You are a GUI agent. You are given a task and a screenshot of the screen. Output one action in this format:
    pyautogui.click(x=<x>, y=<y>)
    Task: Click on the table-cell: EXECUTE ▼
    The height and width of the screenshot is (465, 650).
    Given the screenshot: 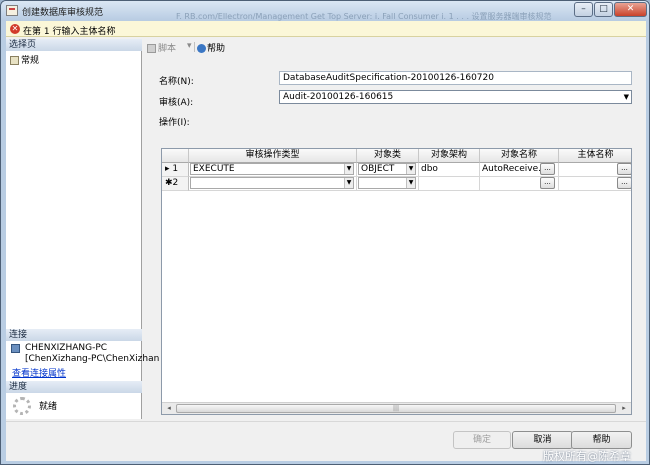 What is the action you would take?
    pyautogui.click(x=273, y=170)
    